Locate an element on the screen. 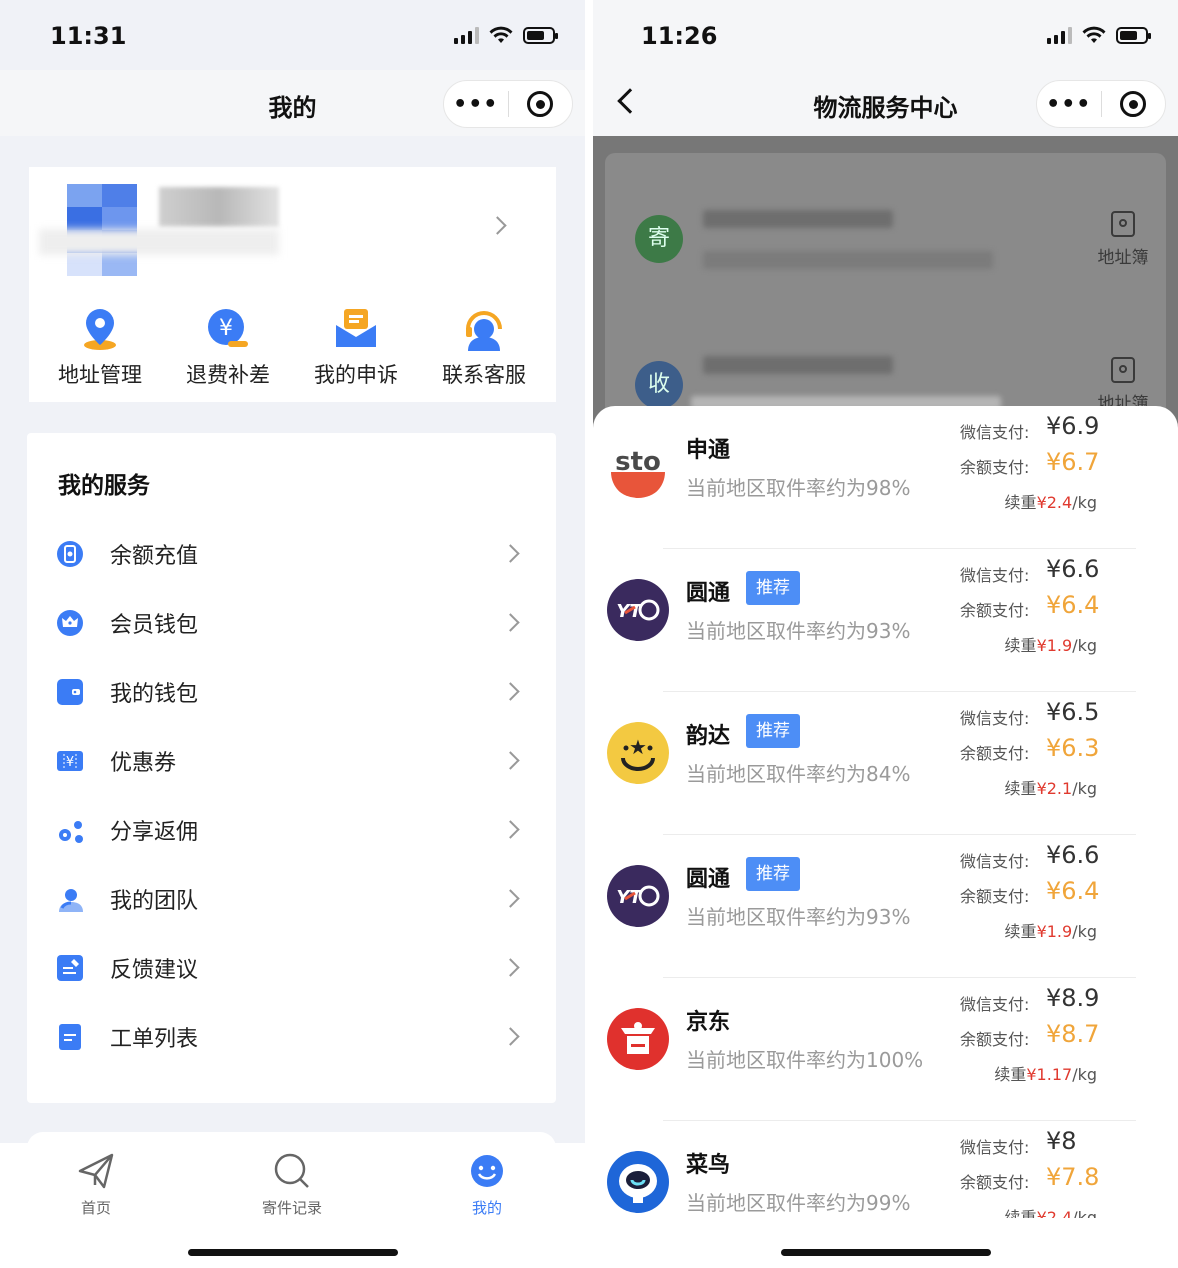  service-item-wallet: 我的钱包 is located at coordinates (291, 692).